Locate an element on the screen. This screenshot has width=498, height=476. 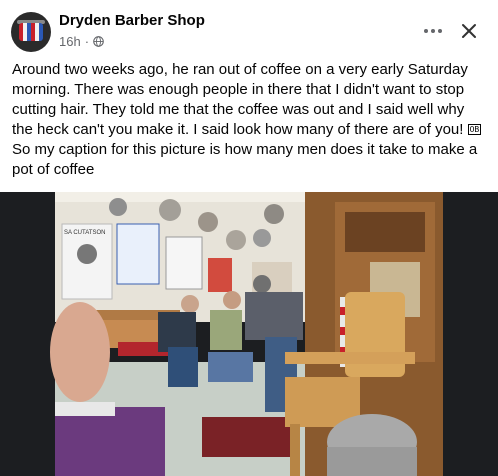
man-standing-head is located at coordinates (262, 284).